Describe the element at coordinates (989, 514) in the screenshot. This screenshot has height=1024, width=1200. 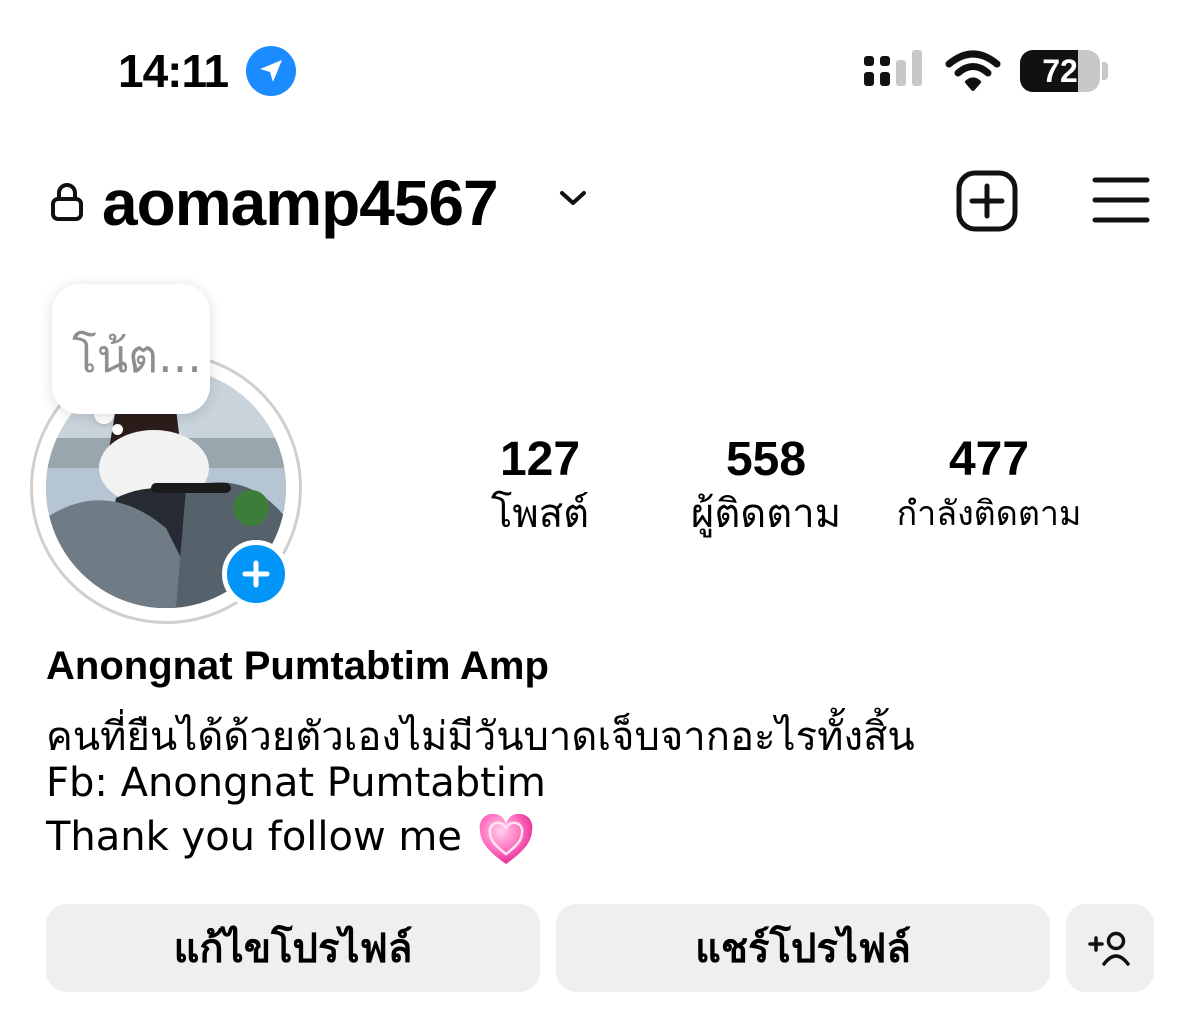
I see `following-label: กำลังติดตาม` at that location.